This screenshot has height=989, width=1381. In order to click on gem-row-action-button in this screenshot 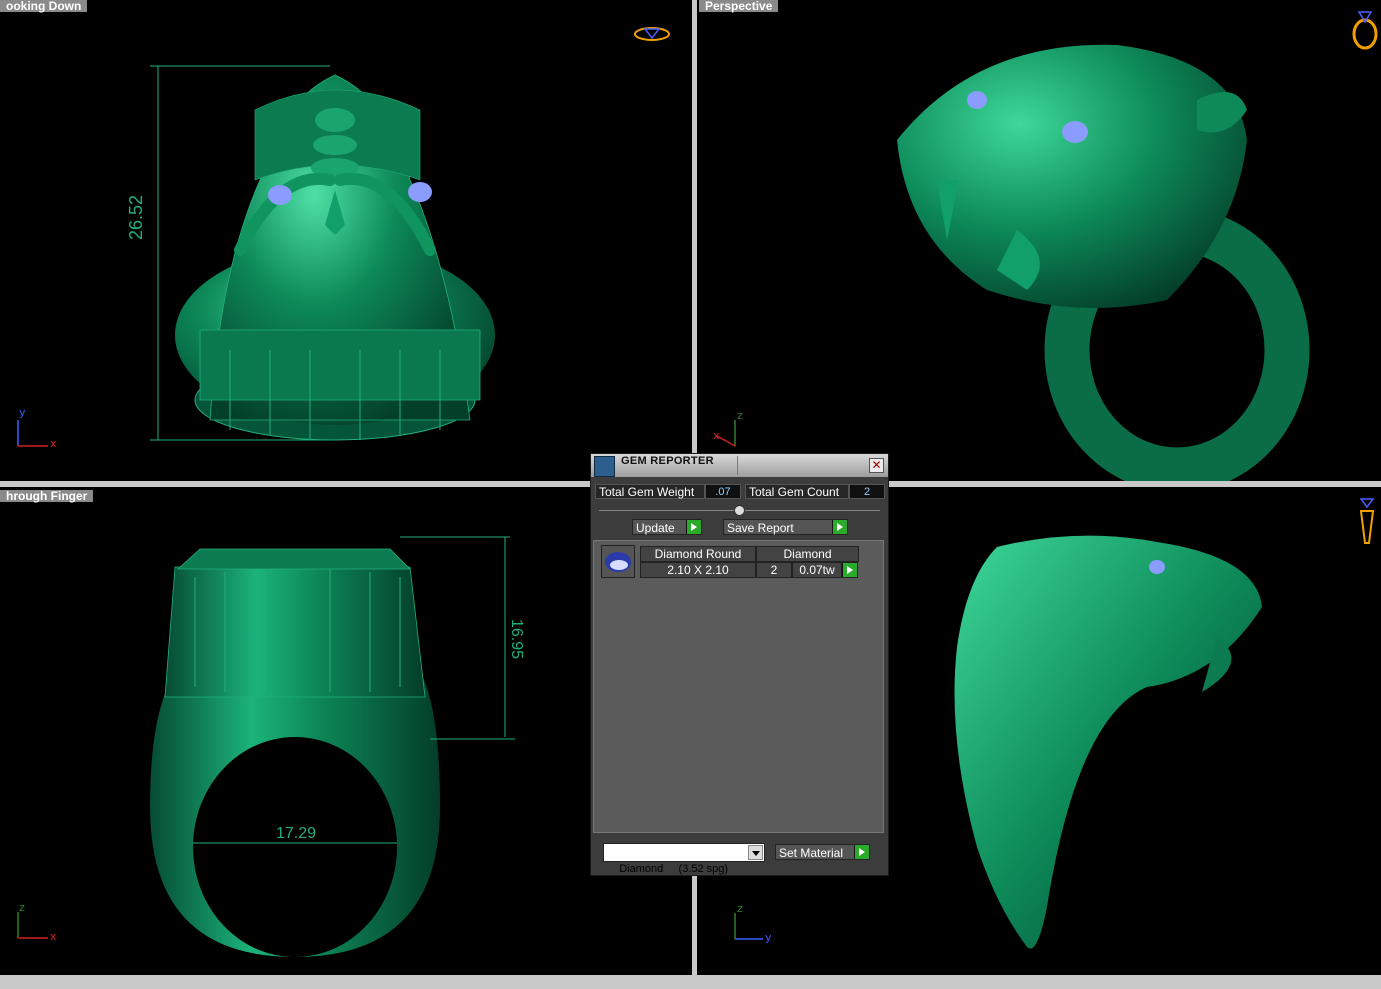, I will do `click(850, 570)`.